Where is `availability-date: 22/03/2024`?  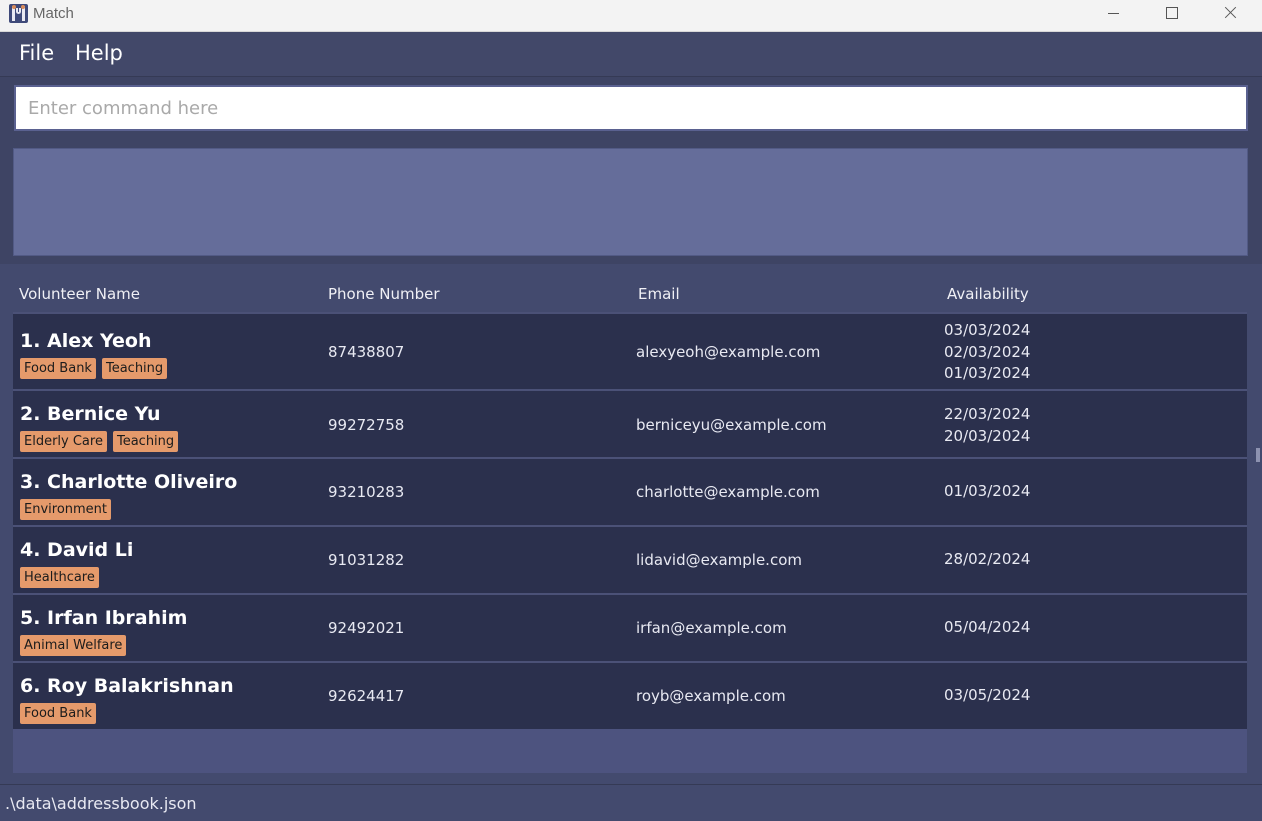
availability-date: 22/03/2024 is located at coordinates (987, 414).